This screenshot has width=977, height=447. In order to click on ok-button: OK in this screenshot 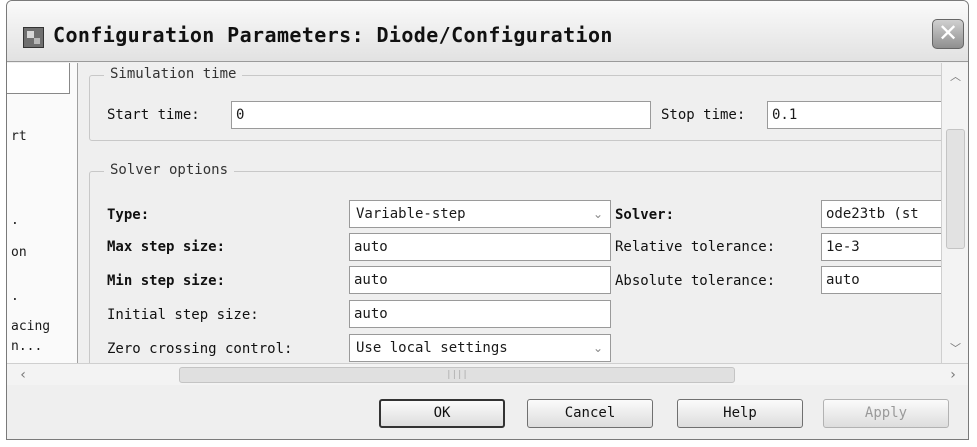, I will do `click(442, 413)`.